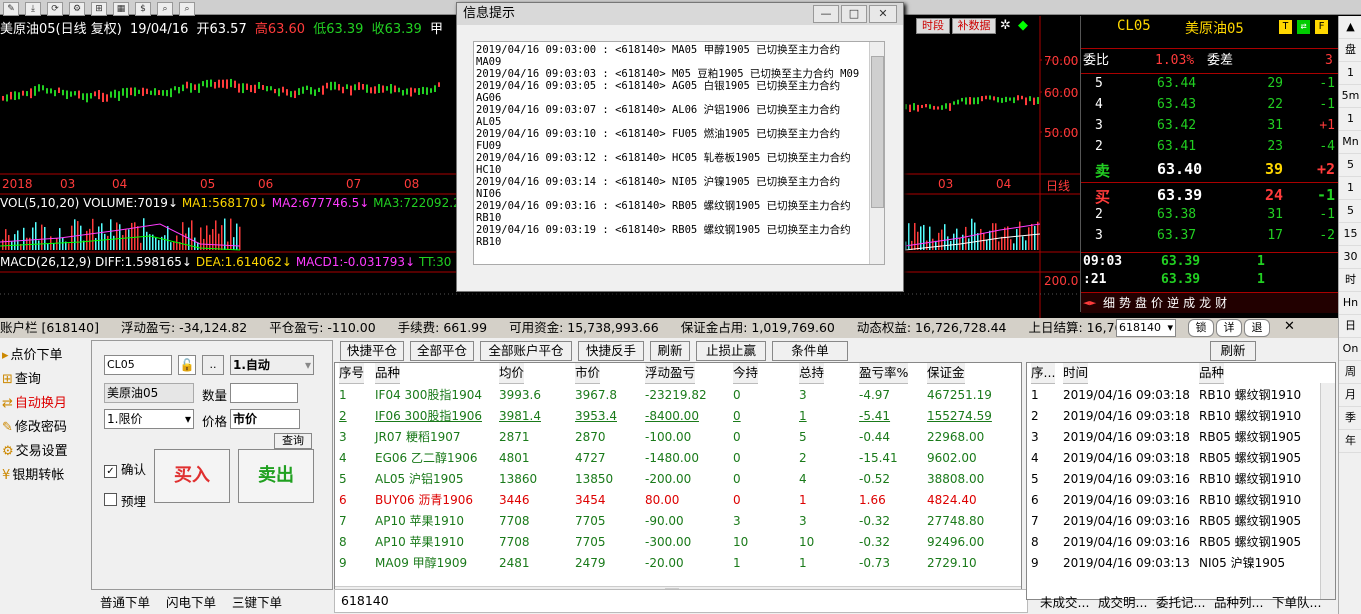  What do you see at coordinates (33, 9) in the screenshot?
I see `tool-icon-2: ⤓` at bounding box center [33, 9].